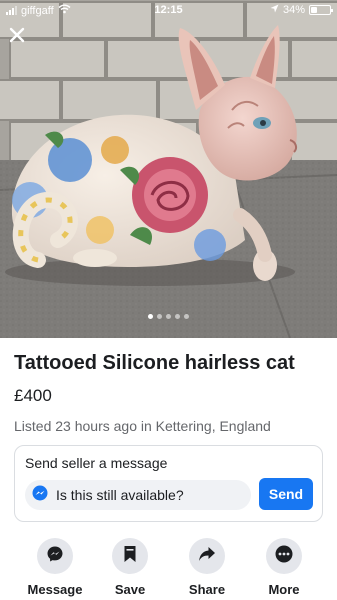 The height and width of the screenshot is (600, 337). Describe the element at coordinates (120, 495) in the screenshot. I see `message-input-text: Is this still available?` at that location.